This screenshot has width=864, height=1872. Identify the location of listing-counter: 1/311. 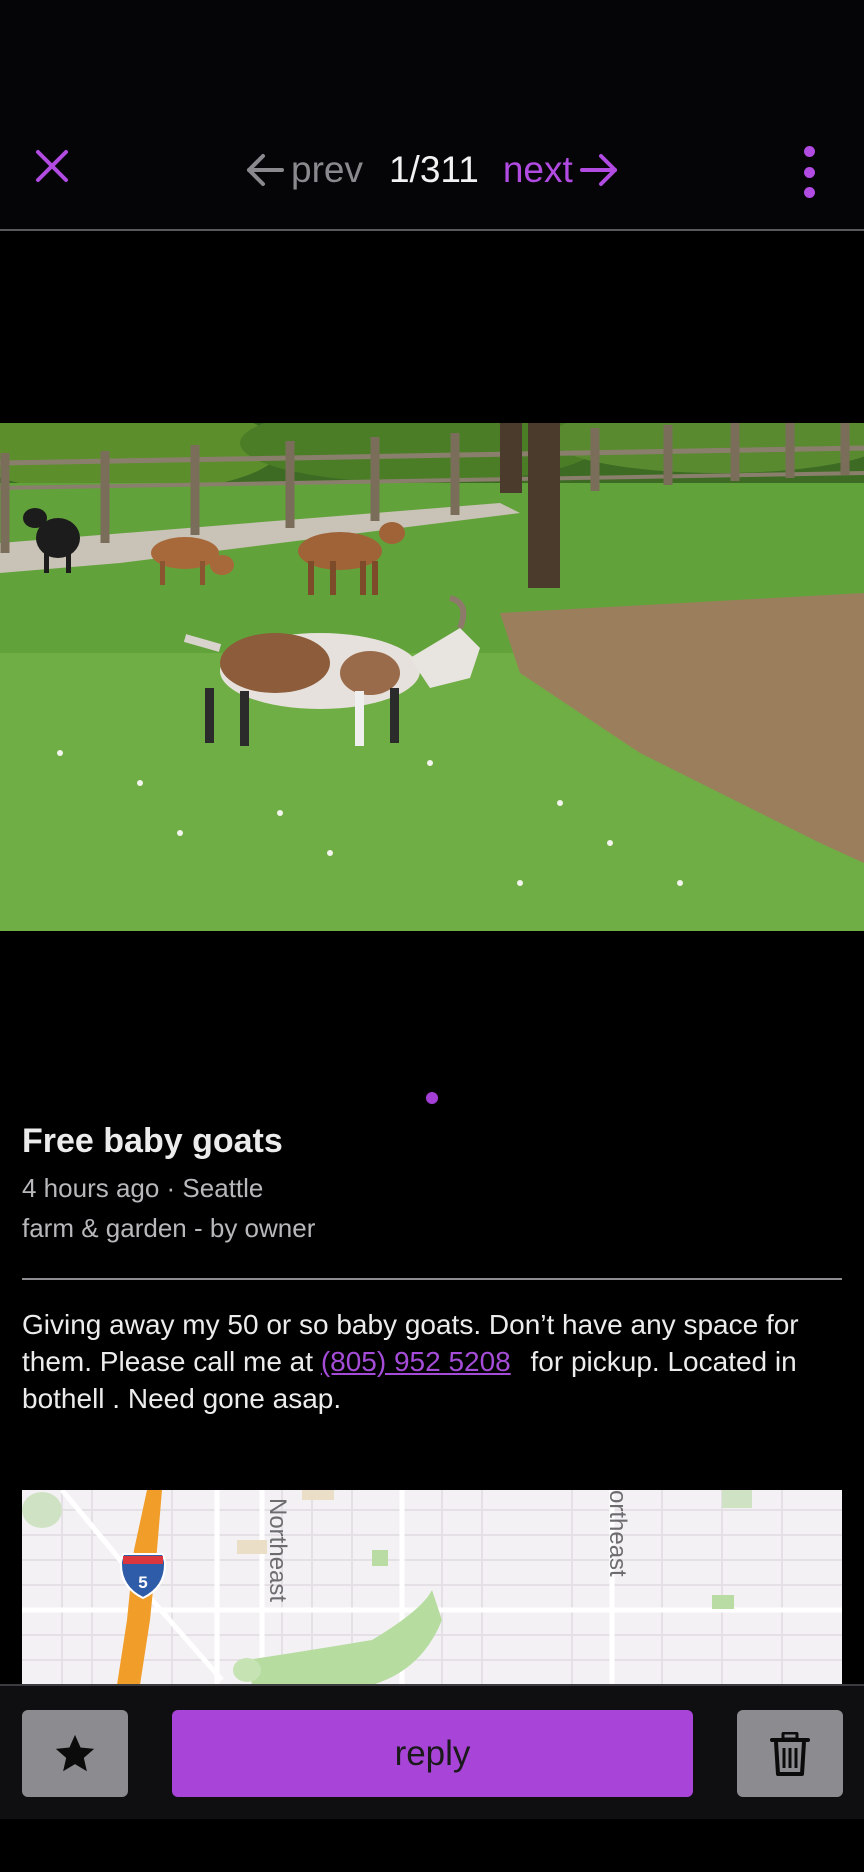
(433, 169).